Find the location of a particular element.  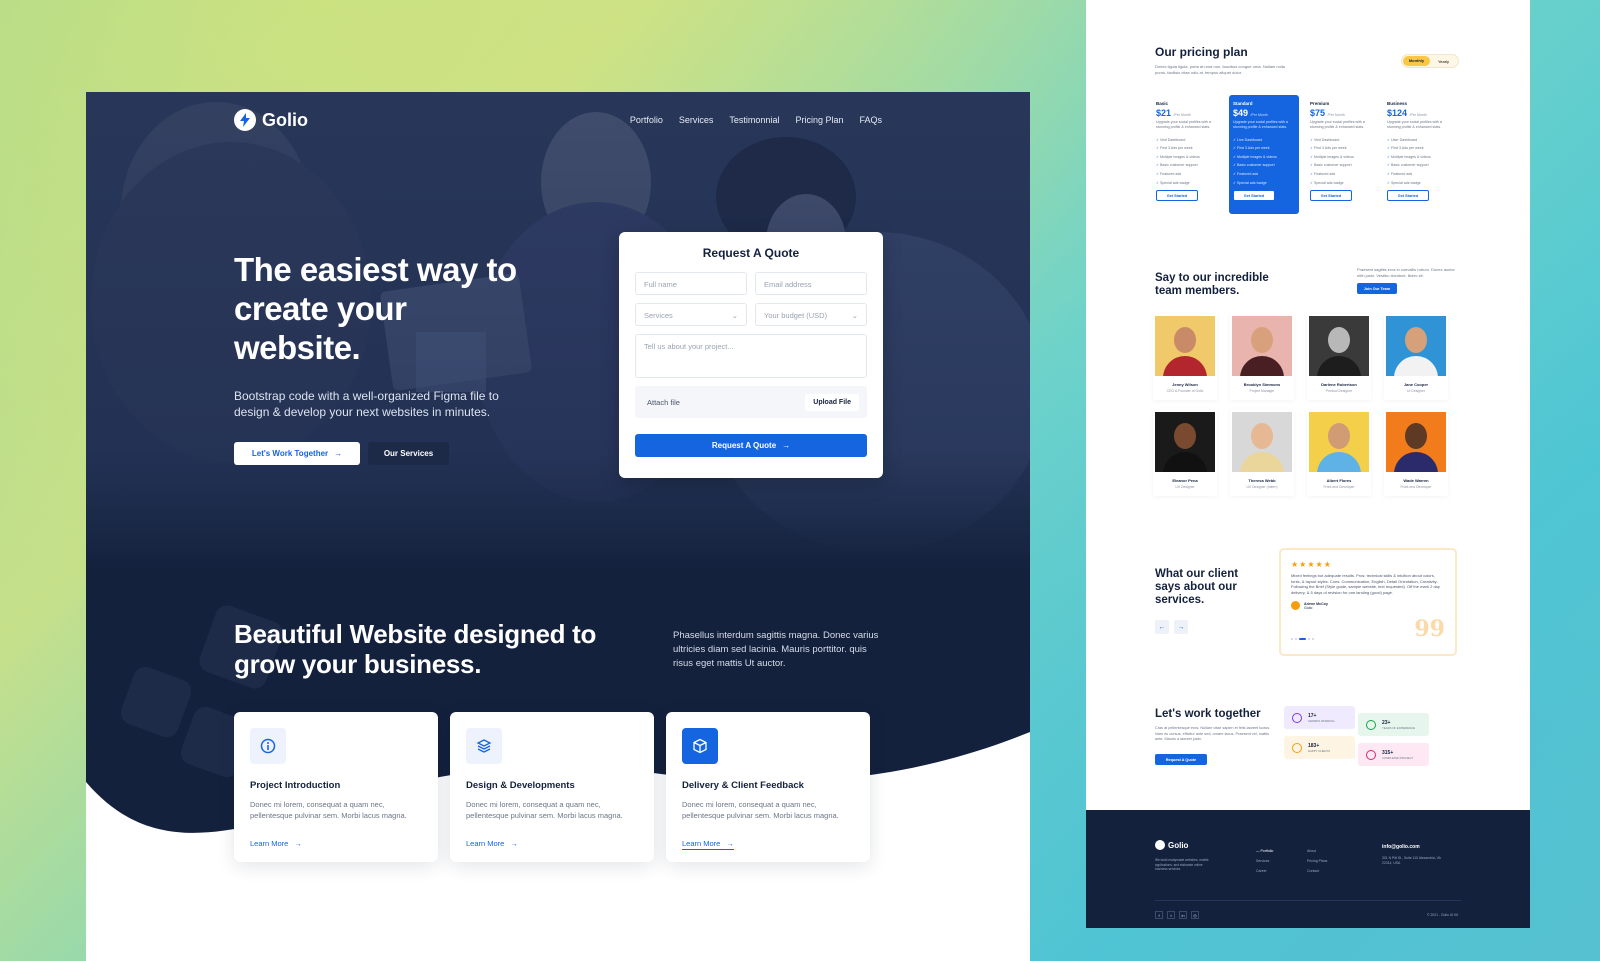

request-quote-button: Request A Quote is located at coordinates (1181, 759).